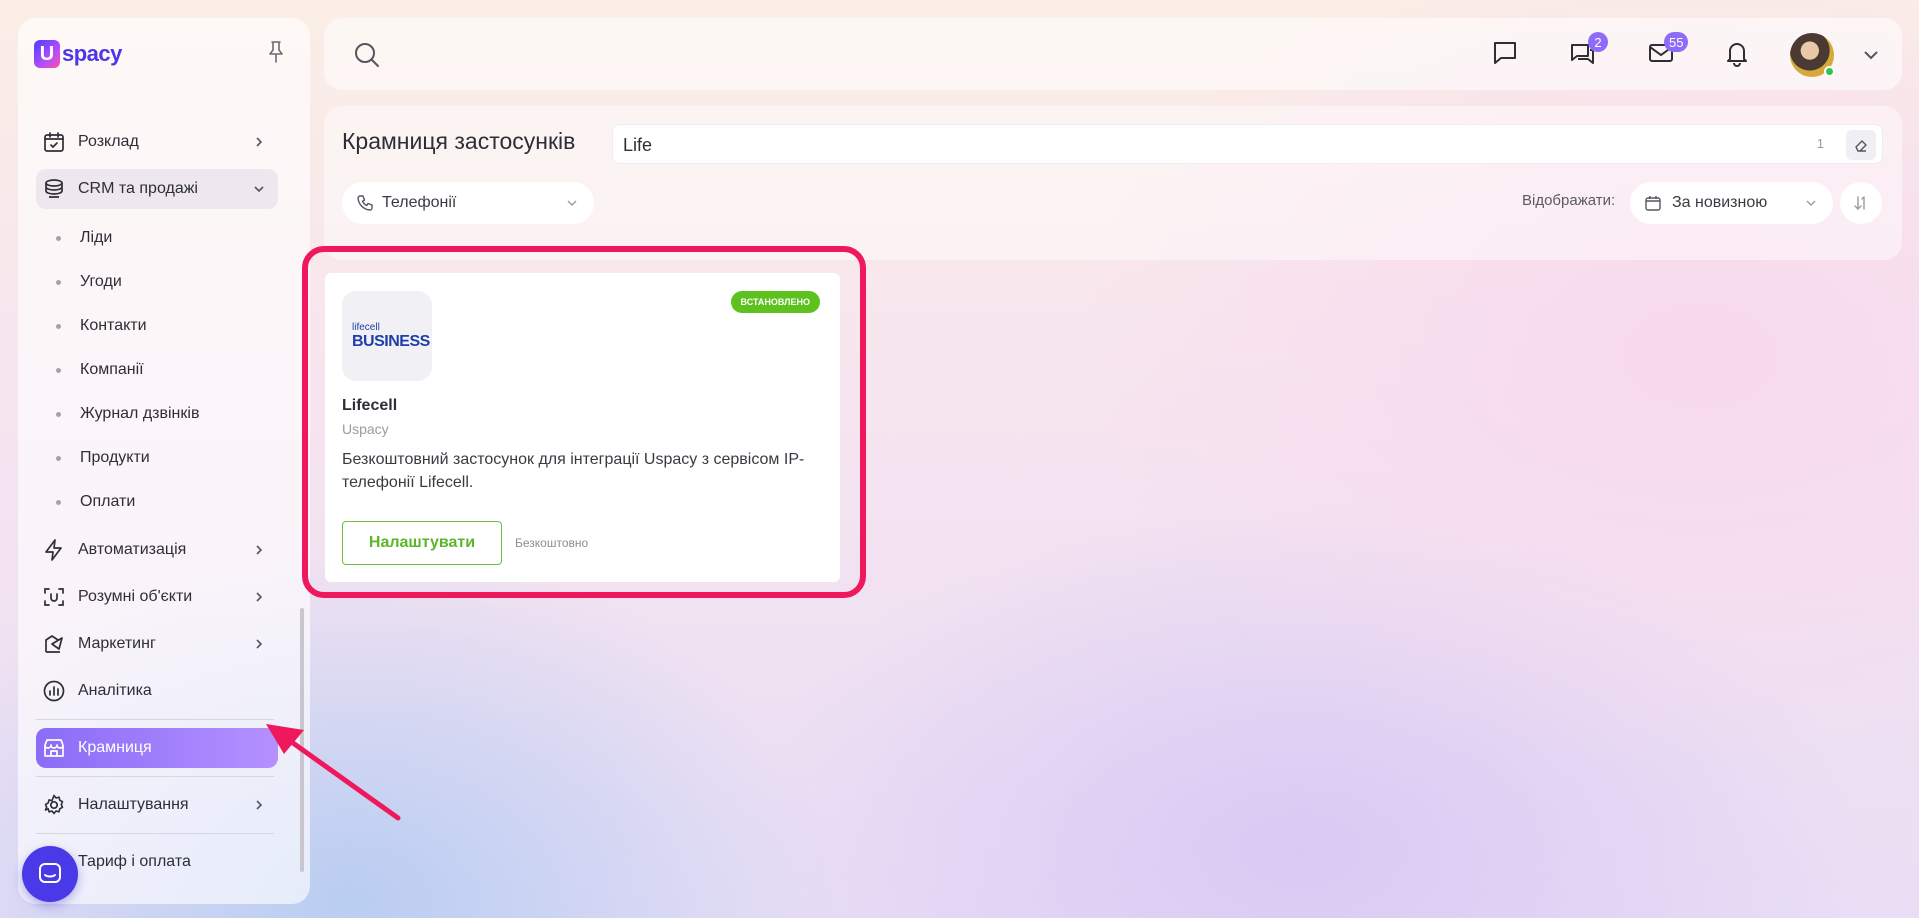 This screenshot has width=1919, height=918. Describe the element at coordinates (387, 336) in the screenshot. I see `lifecell-business-logo: lifecell BUSINESS` at that location.